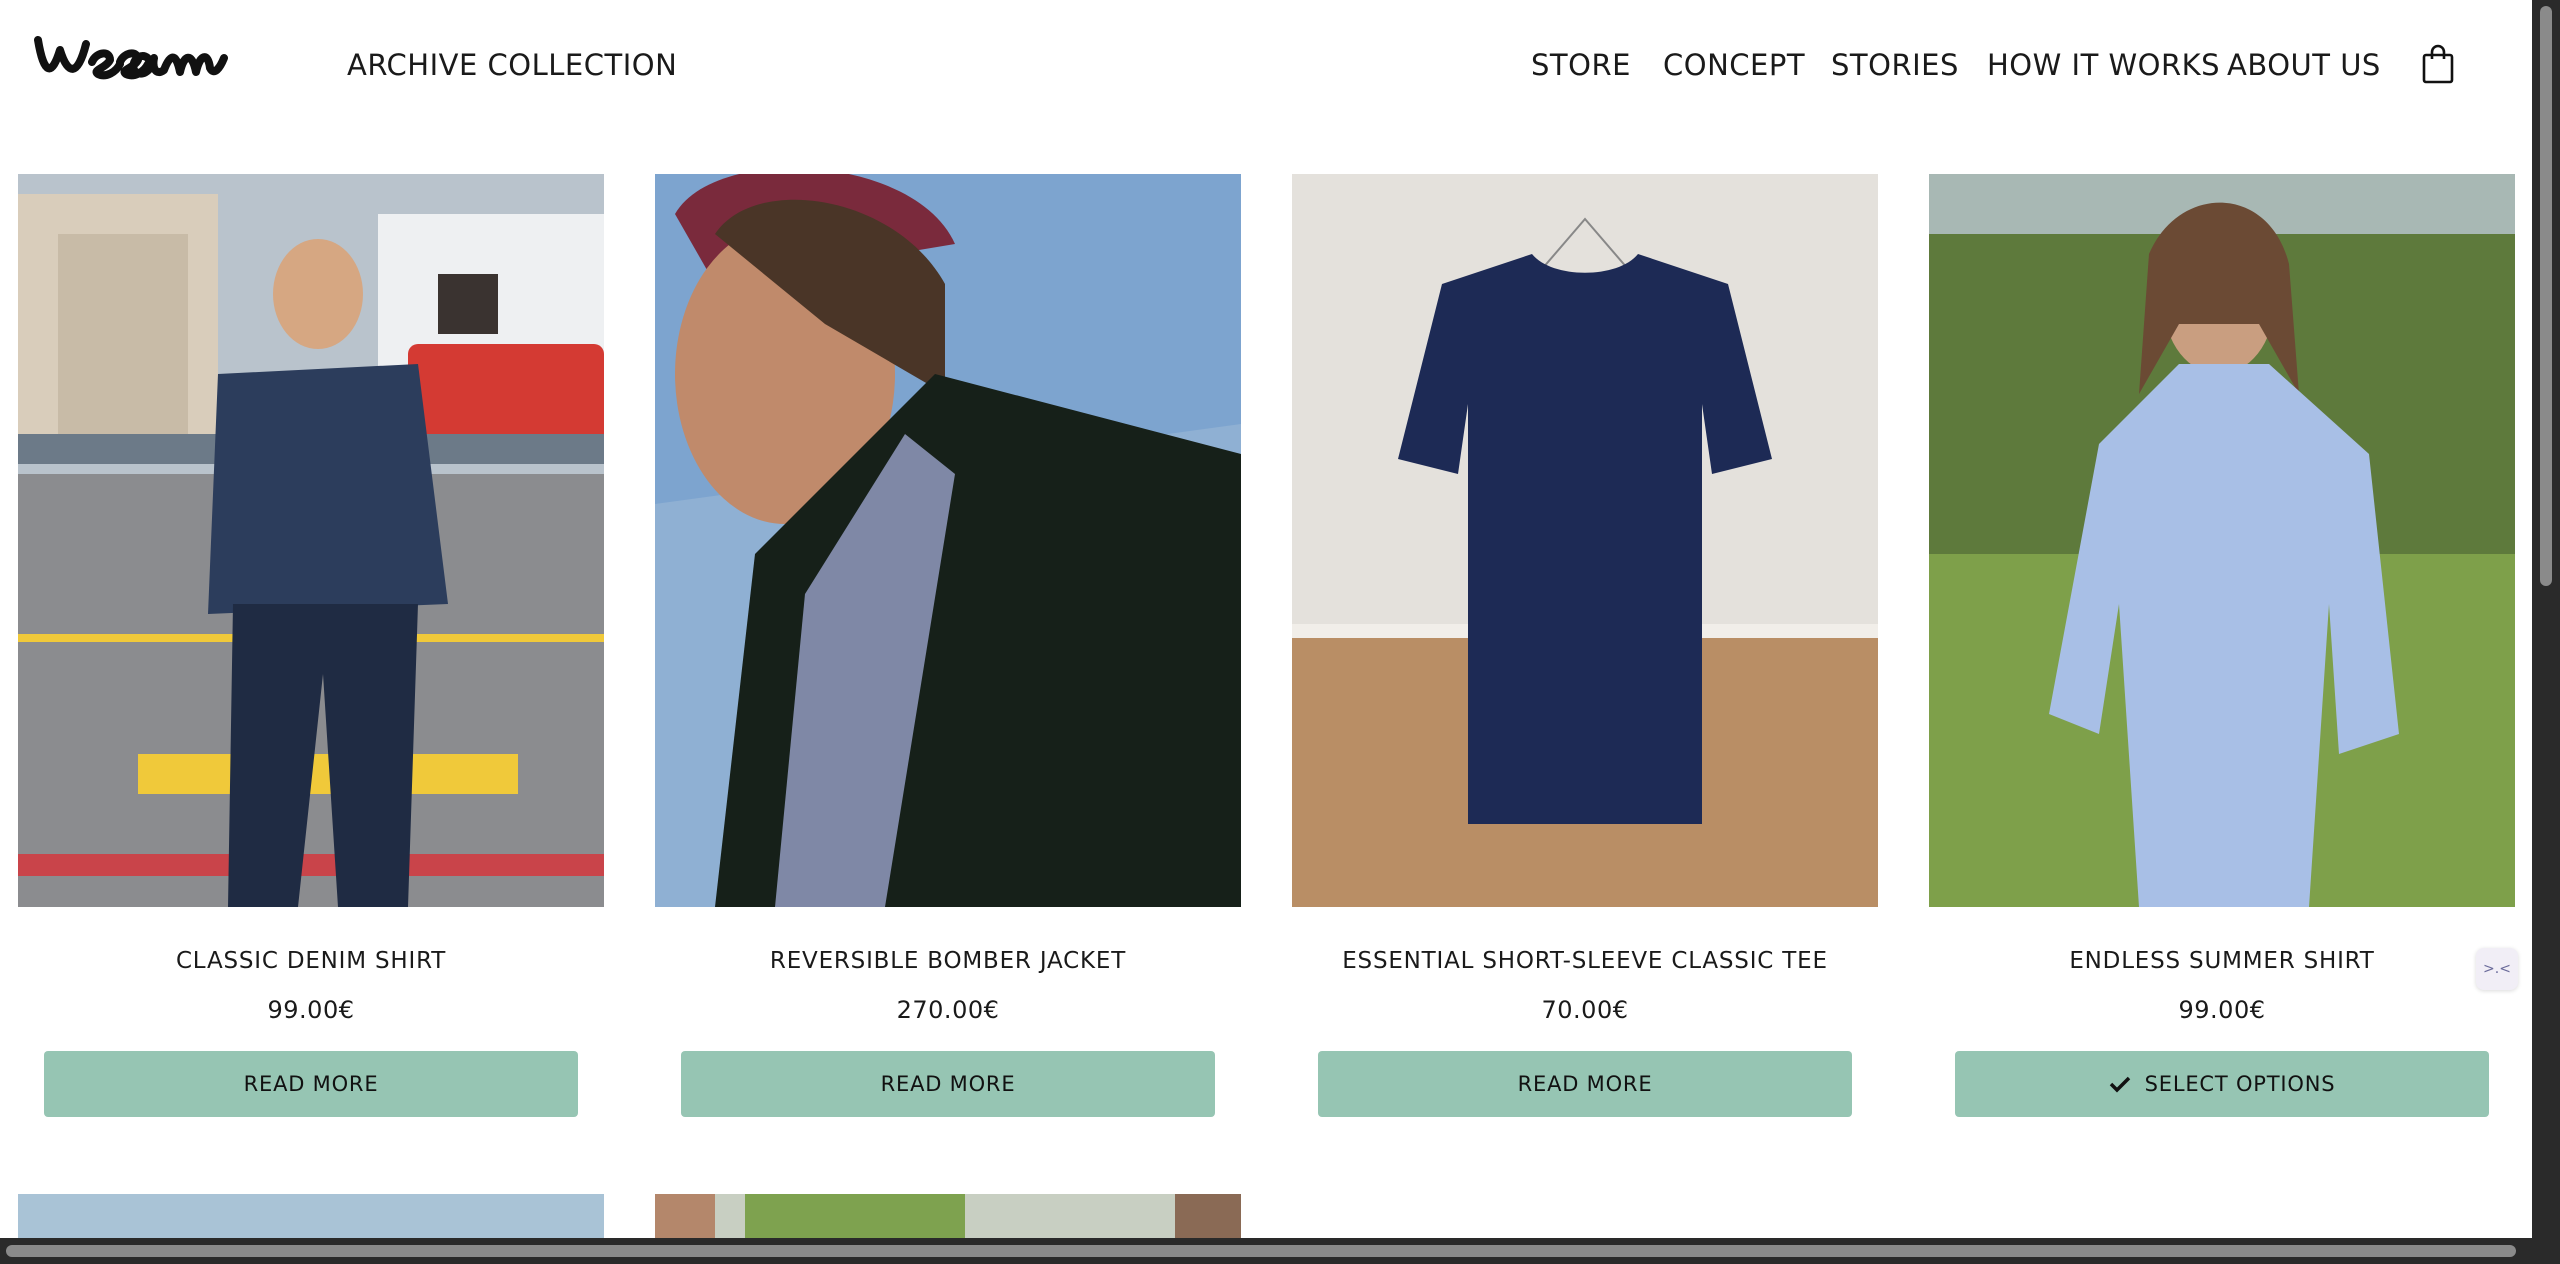  I want to click on feedback-widget-icon: >.<, so click(2497, 969).